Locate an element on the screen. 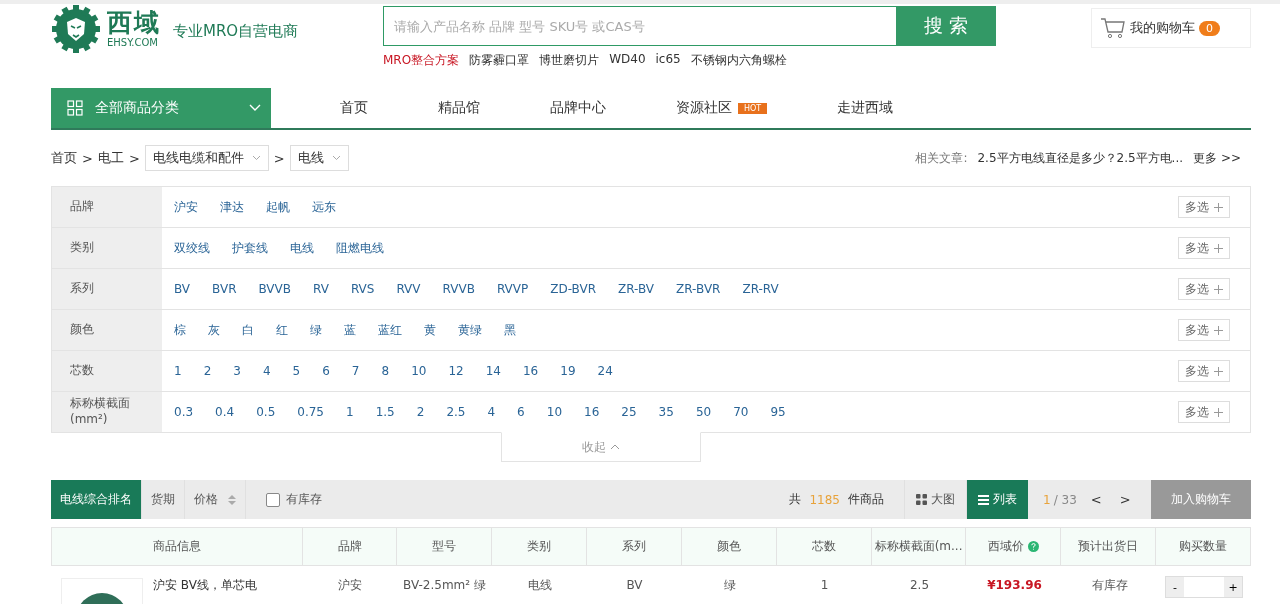 Image resolution: width=1280 pixels, height=604 pixels. filter-option: ZR-RV is located at coordinates (760, 289).